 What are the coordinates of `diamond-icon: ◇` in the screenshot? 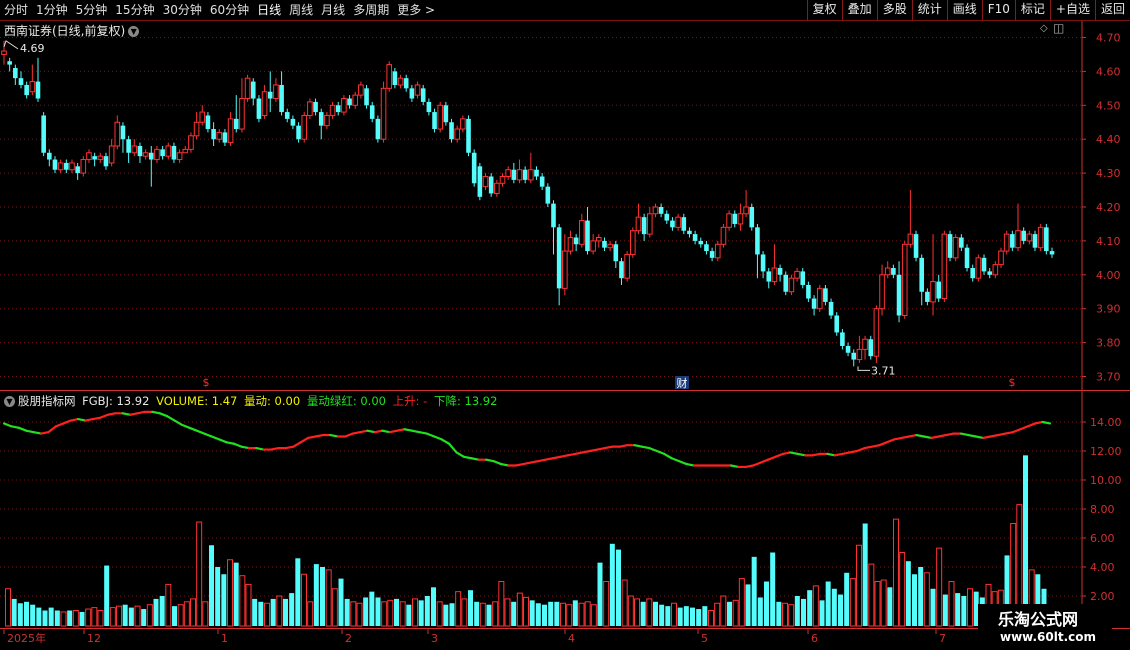 It's located at (1044, 28).